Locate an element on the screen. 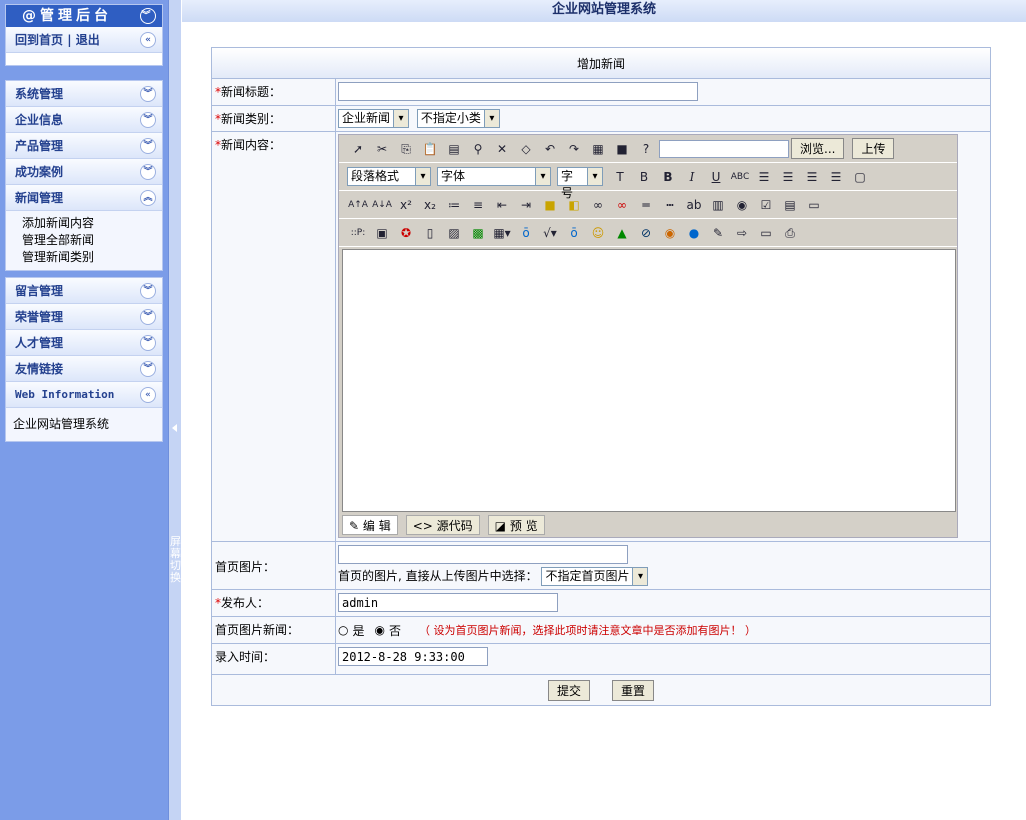 This screenshot has height=820, width=1026. find-icon: ⚲ is located at coordinates (478, 149).